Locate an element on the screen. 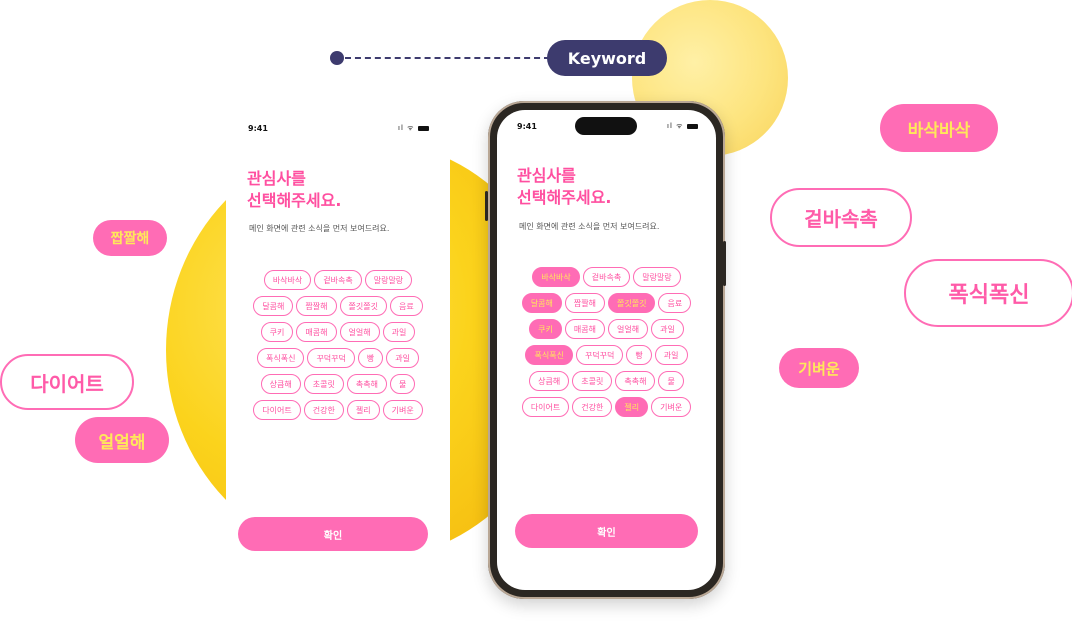 This screenshot has width=1072, height=634. dynamic-island is located at coordinates (606, 126).